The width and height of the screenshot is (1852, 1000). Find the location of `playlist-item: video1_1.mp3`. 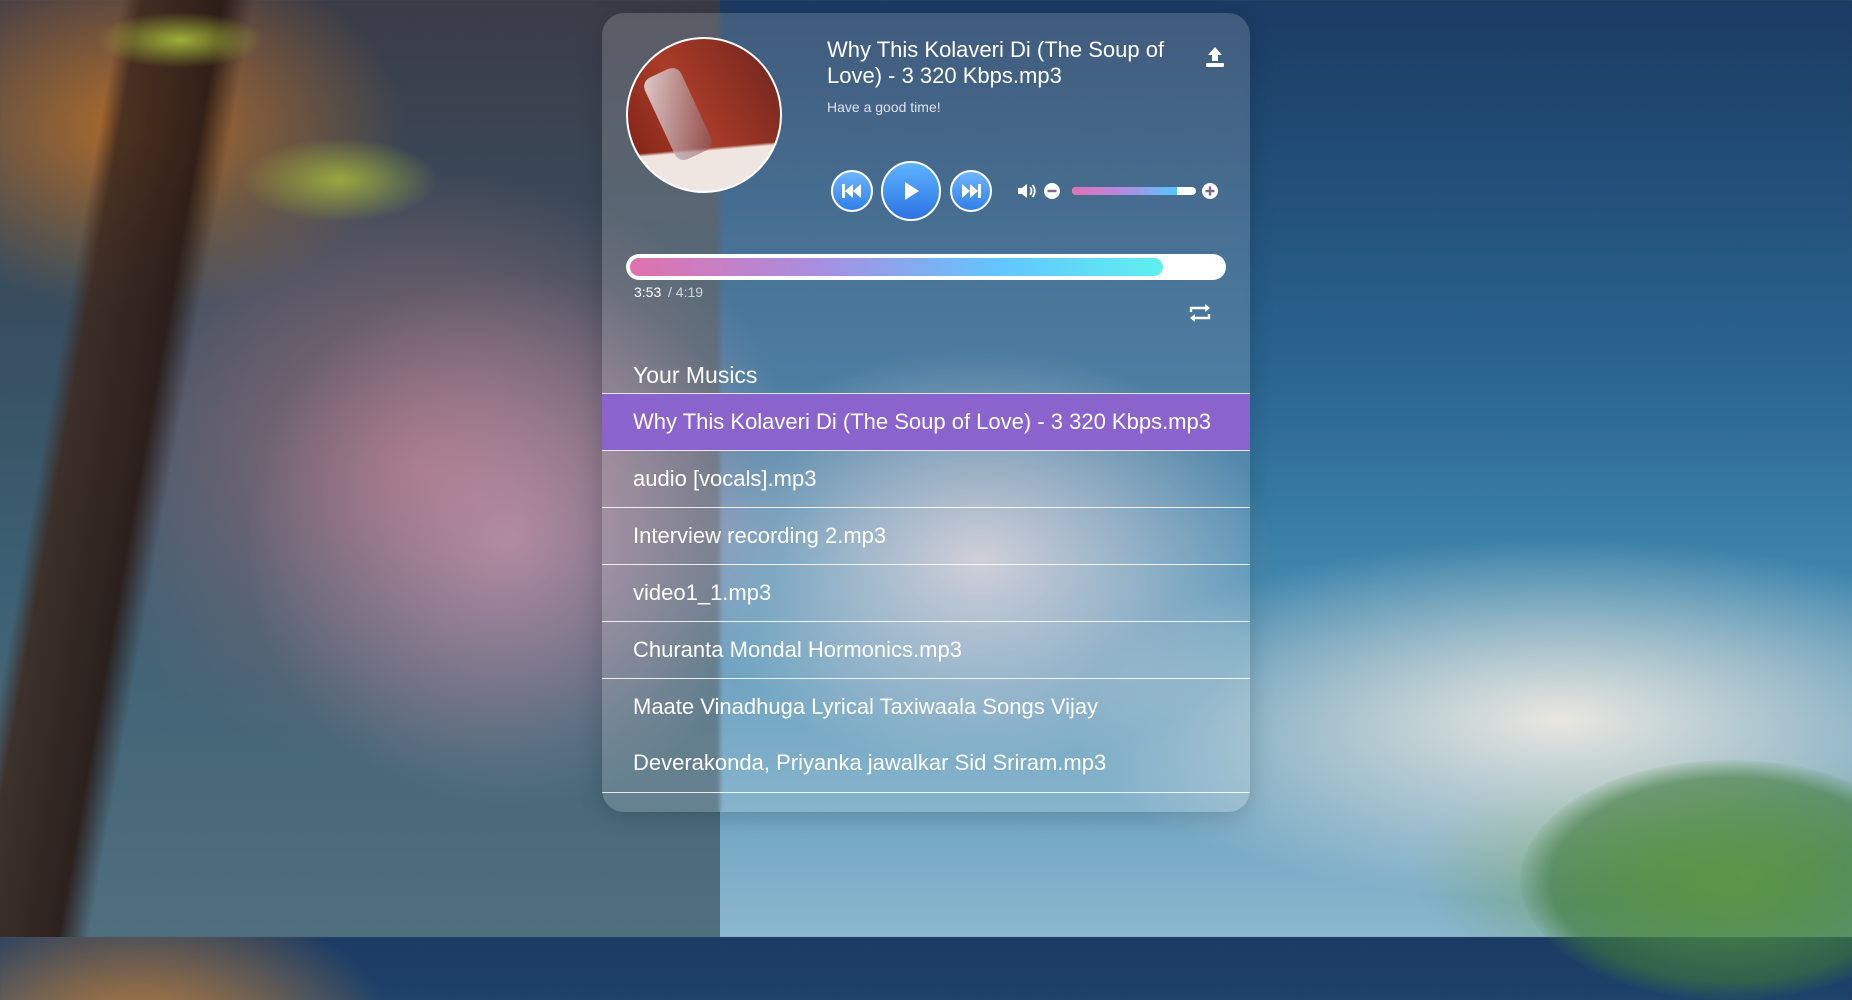

playlist-item: video1_1.mp3 is located at coordinates (926, 593).